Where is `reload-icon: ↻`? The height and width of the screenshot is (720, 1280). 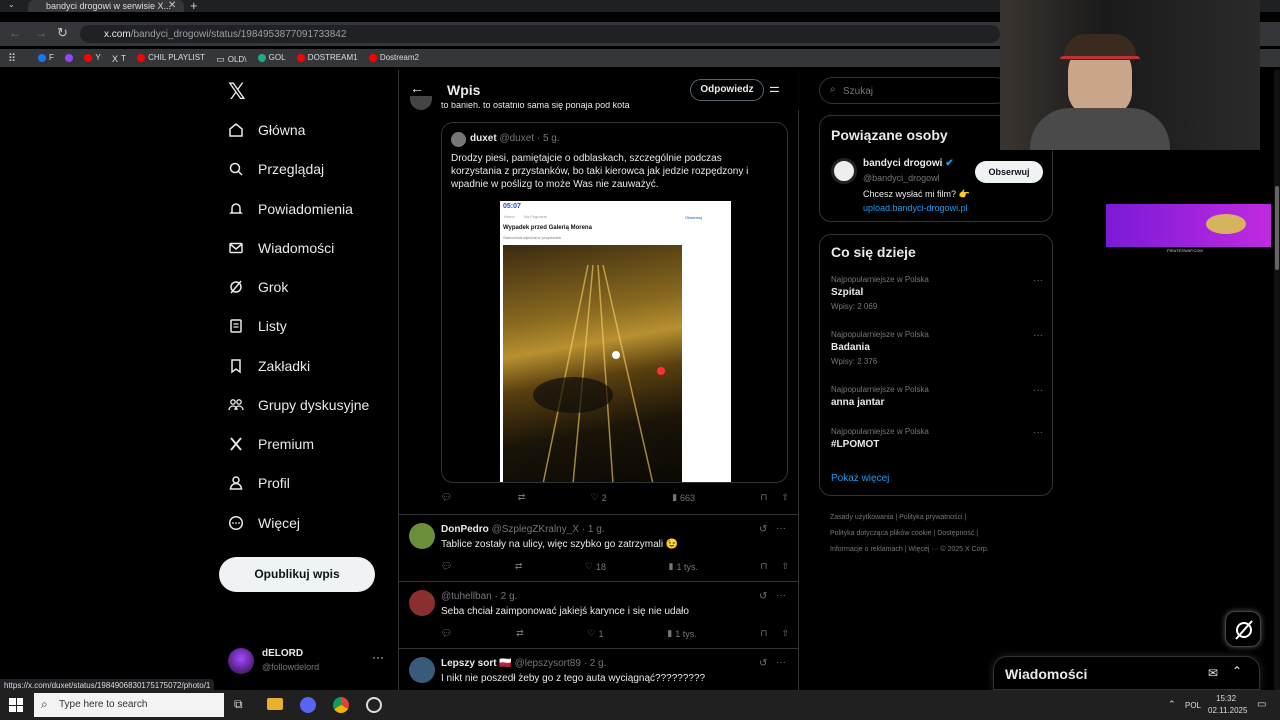 reload-icon: ↻ is located at coordinates (62, 33).